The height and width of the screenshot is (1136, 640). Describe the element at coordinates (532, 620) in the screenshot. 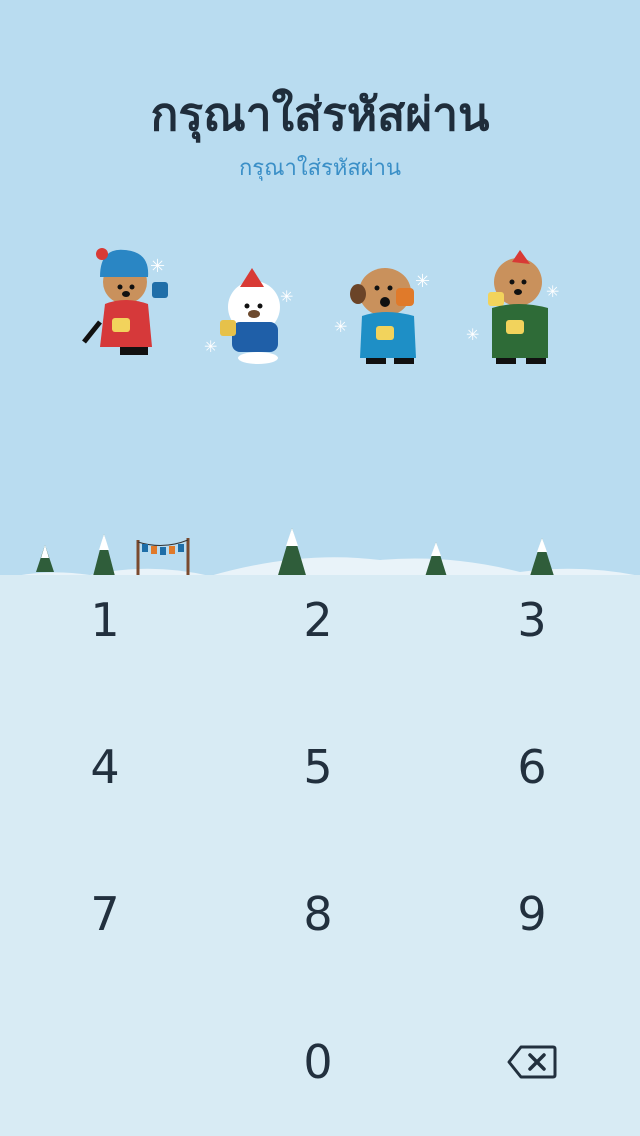

I see `key-3: 3` at that location.